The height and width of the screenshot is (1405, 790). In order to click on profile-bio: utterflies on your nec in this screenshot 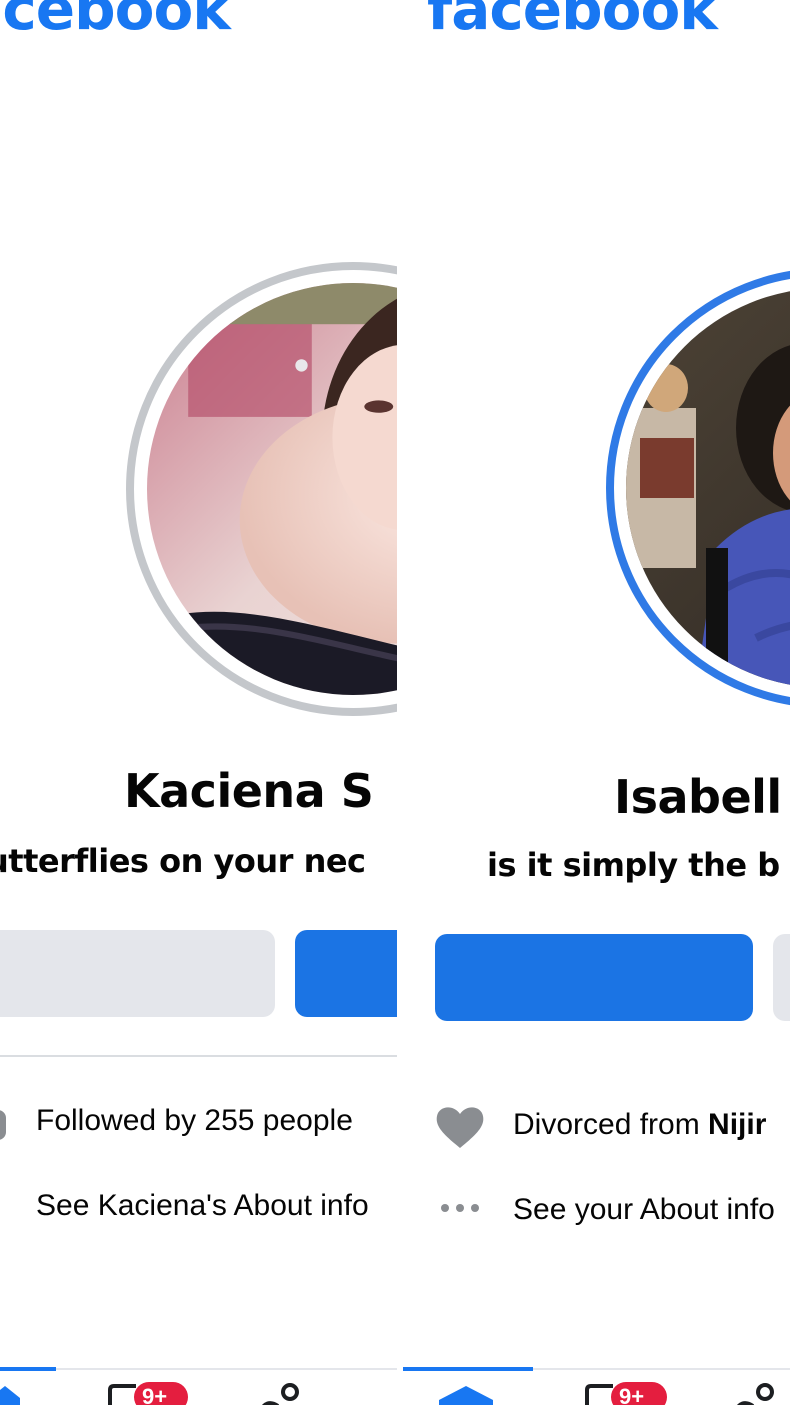, I will do `click(183, 861)`.